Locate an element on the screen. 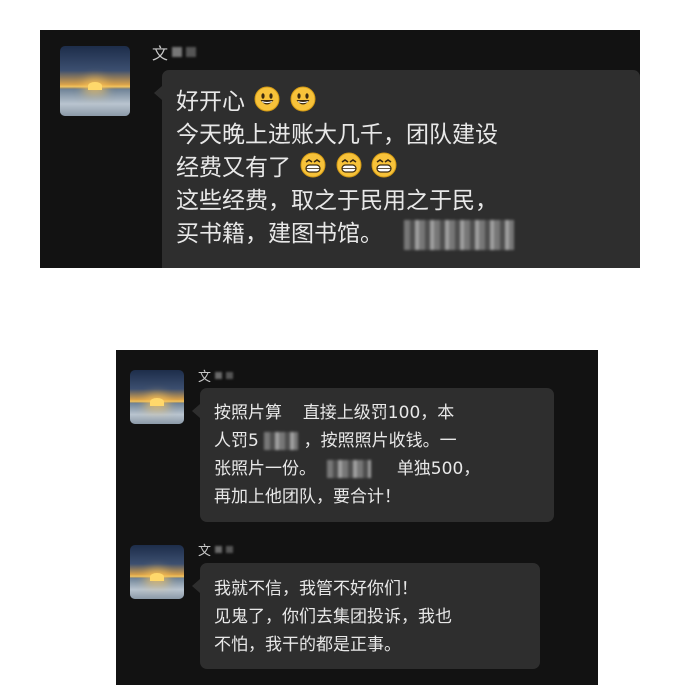 This screenshot has width=700, height=700. message-line: 买书籍，建图书馆。 is located at coordinates (279, 234).